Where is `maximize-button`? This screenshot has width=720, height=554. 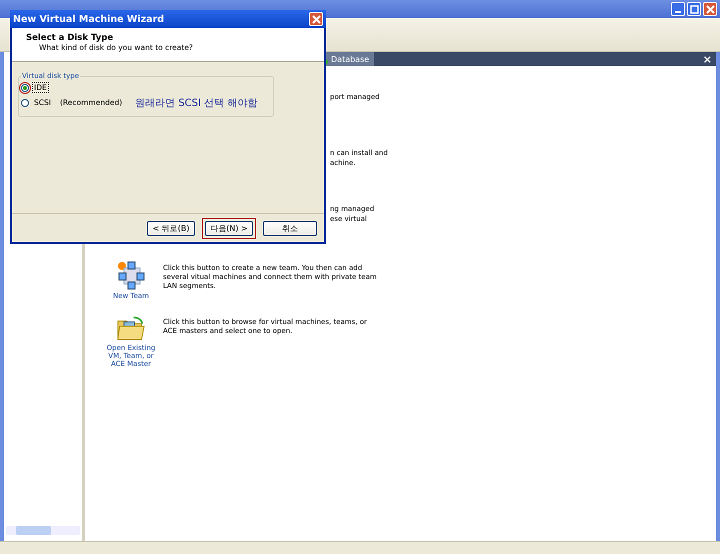 maximize-button is located at coordinates (694, 9).